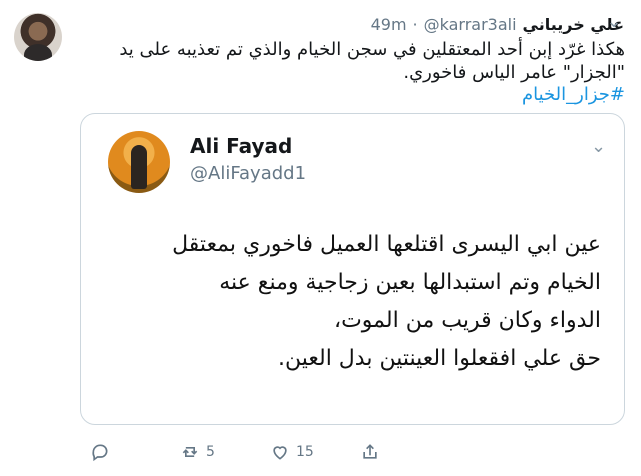 This screenshot has width=641, height=476. Describe the element at coordinates (38, 37) in the screenshot. I see `author-avatar` at that location.